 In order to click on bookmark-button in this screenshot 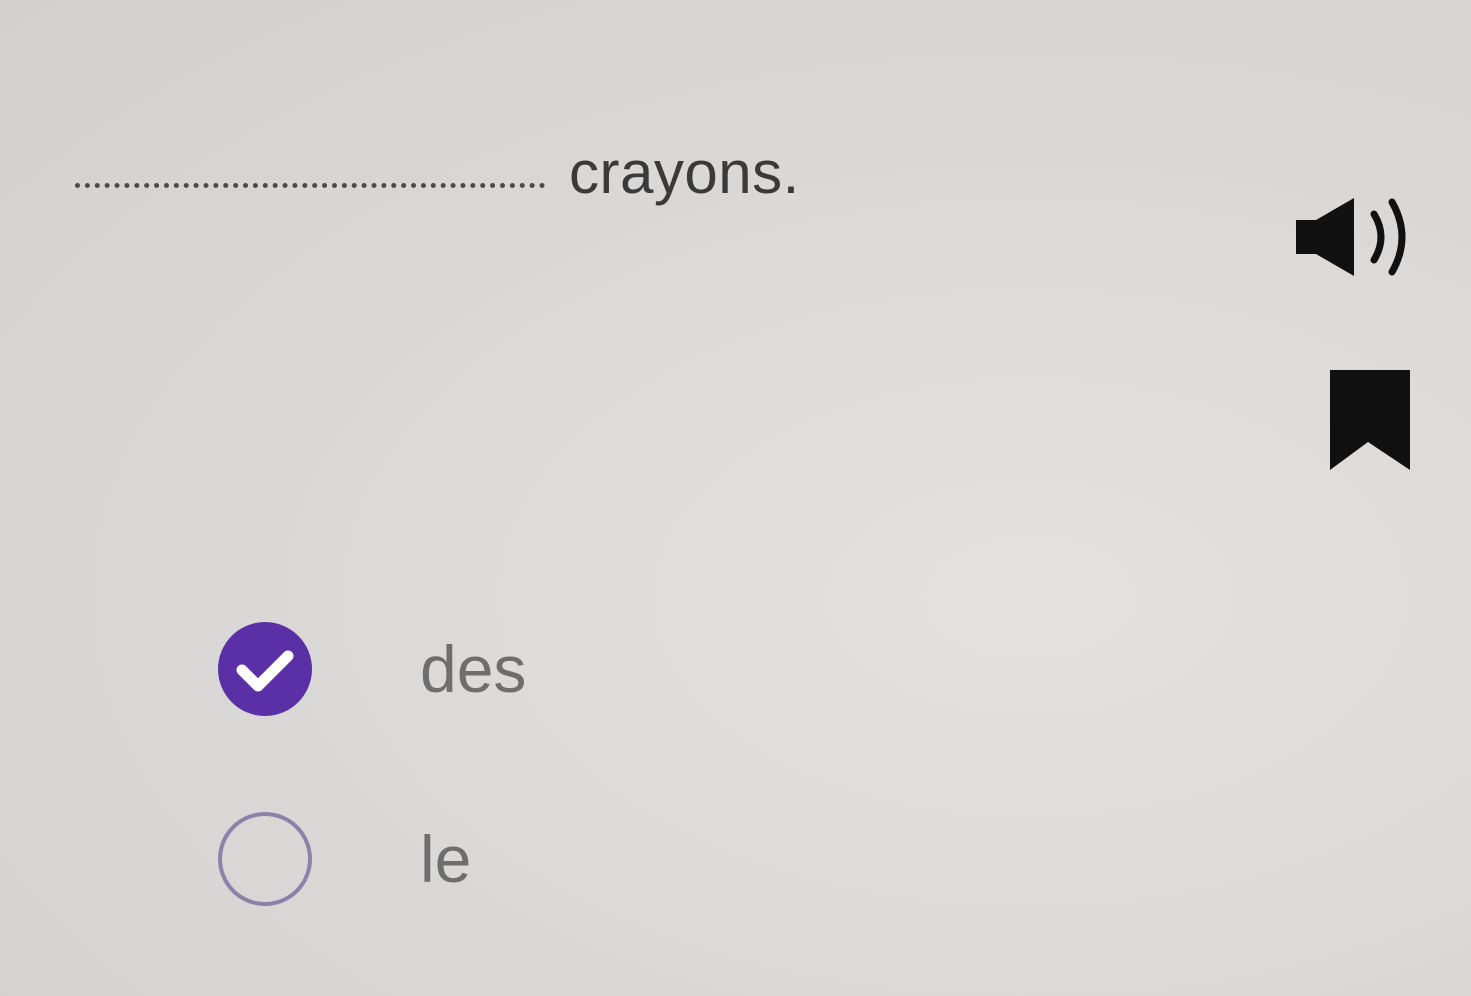, I will do `click(1369, 420)`.